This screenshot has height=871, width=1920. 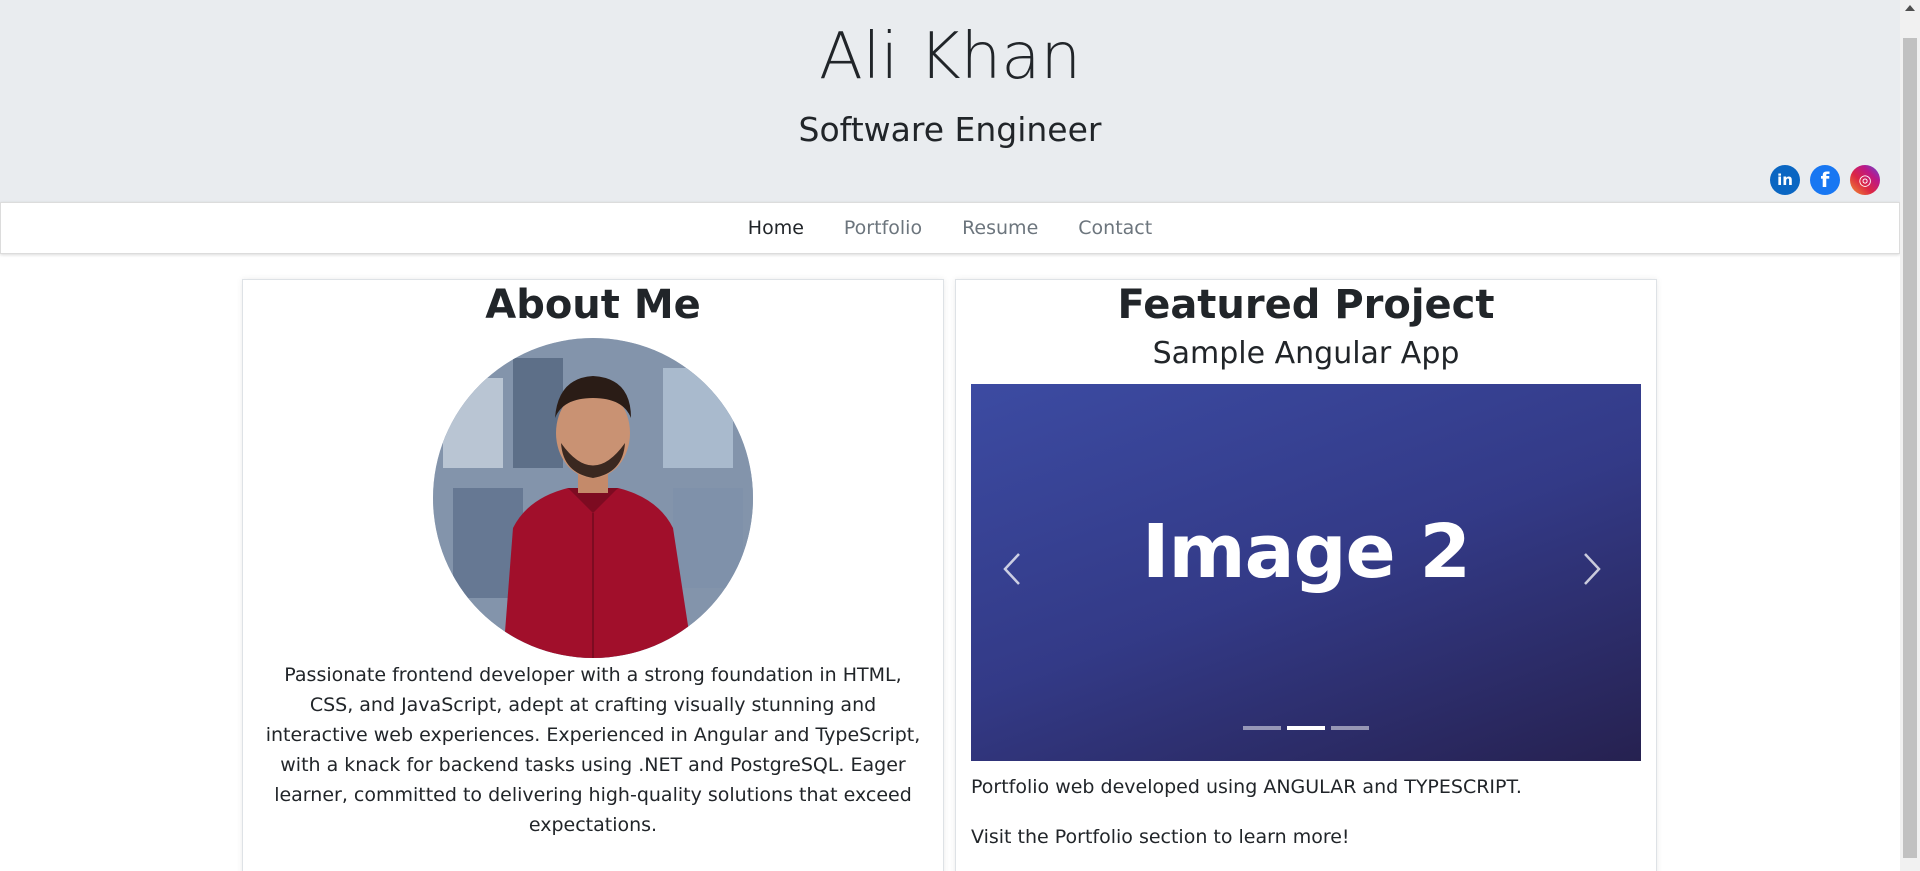 I want to click on site-owner-role: Software Engineer, so click(x=950, y=129).